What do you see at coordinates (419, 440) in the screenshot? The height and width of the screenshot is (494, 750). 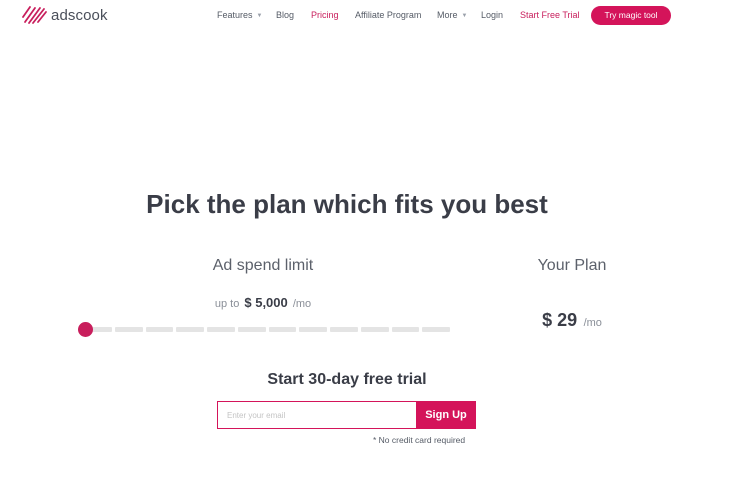 I see `no-credit-card-note: * No credit card required` at bounding box center [419, 440].